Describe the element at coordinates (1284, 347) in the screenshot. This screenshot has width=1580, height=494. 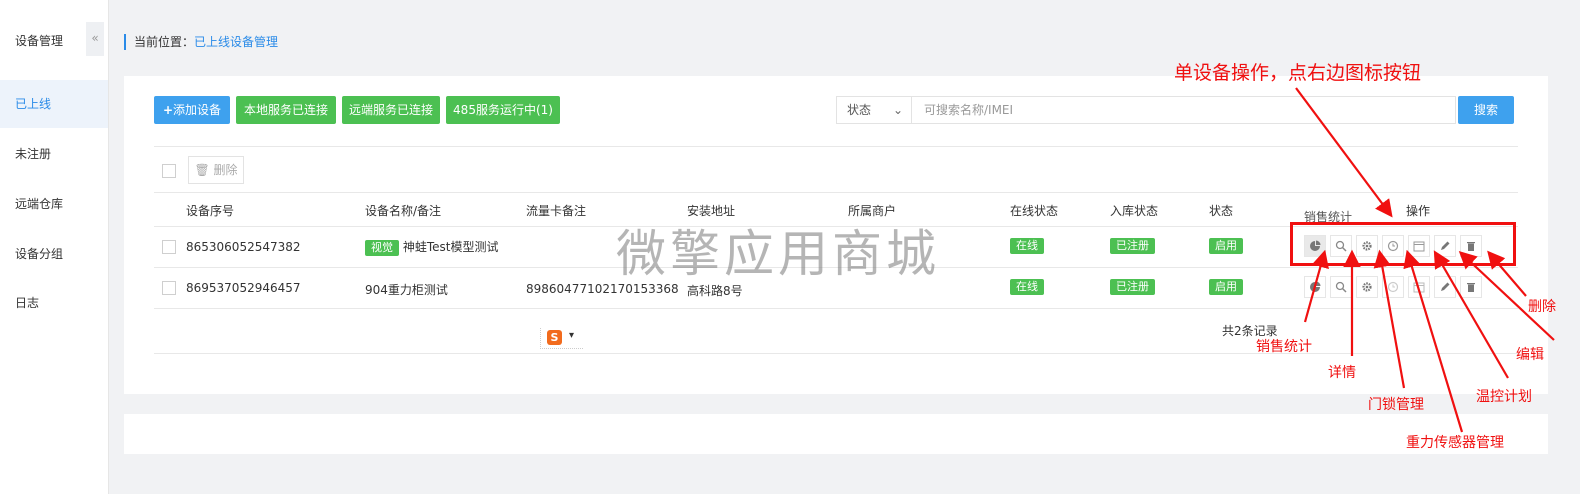
I see `annotation-sales: 销售统计` at that location.